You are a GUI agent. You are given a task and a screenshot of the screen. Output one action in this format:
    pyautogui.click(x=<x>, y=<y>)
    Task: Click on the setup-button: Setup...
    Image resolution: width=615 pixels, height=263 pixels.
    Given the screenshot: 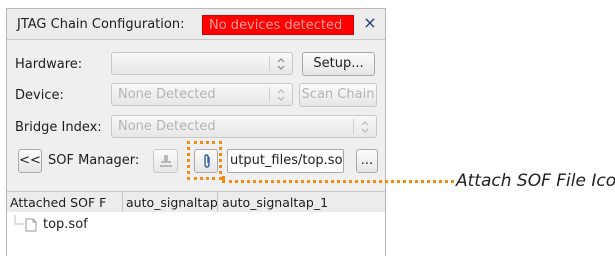 What is the action you would take?
    pyautogui.click(x=338, y=64)
    